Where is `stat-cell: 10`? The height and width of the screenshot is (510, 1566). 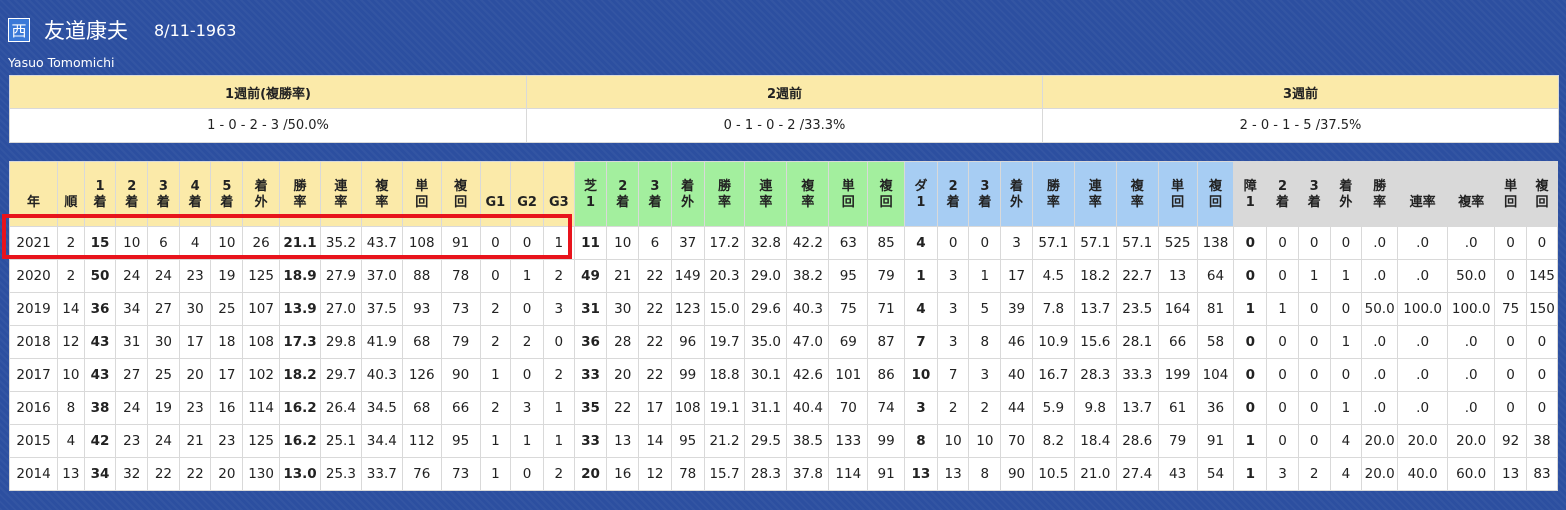 stat-cell: 10 is located at coordinates (71, 375).